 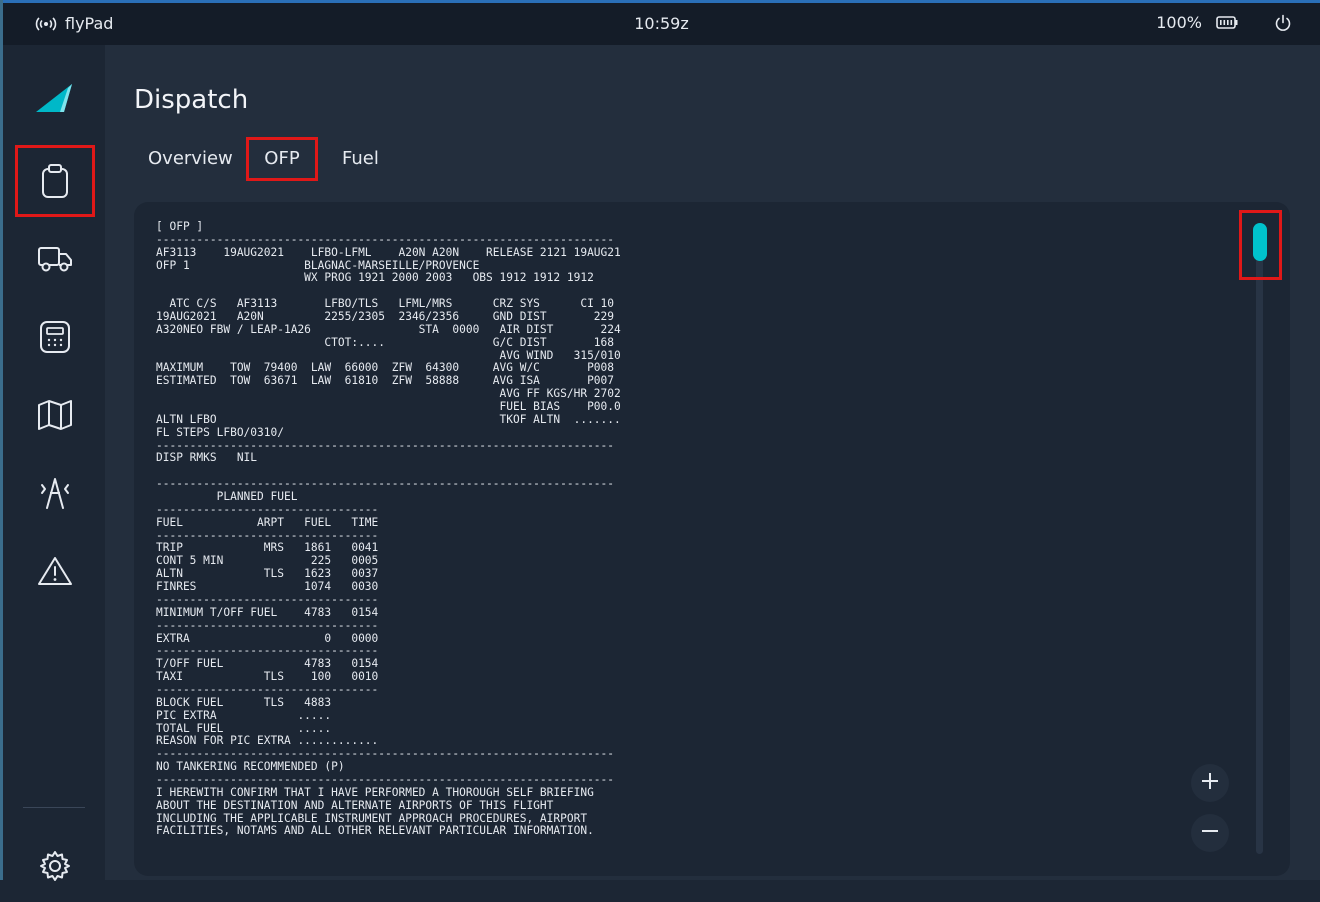 I want to click on ofp-line: PLANNED FUEL, so click(x=227, y=497).